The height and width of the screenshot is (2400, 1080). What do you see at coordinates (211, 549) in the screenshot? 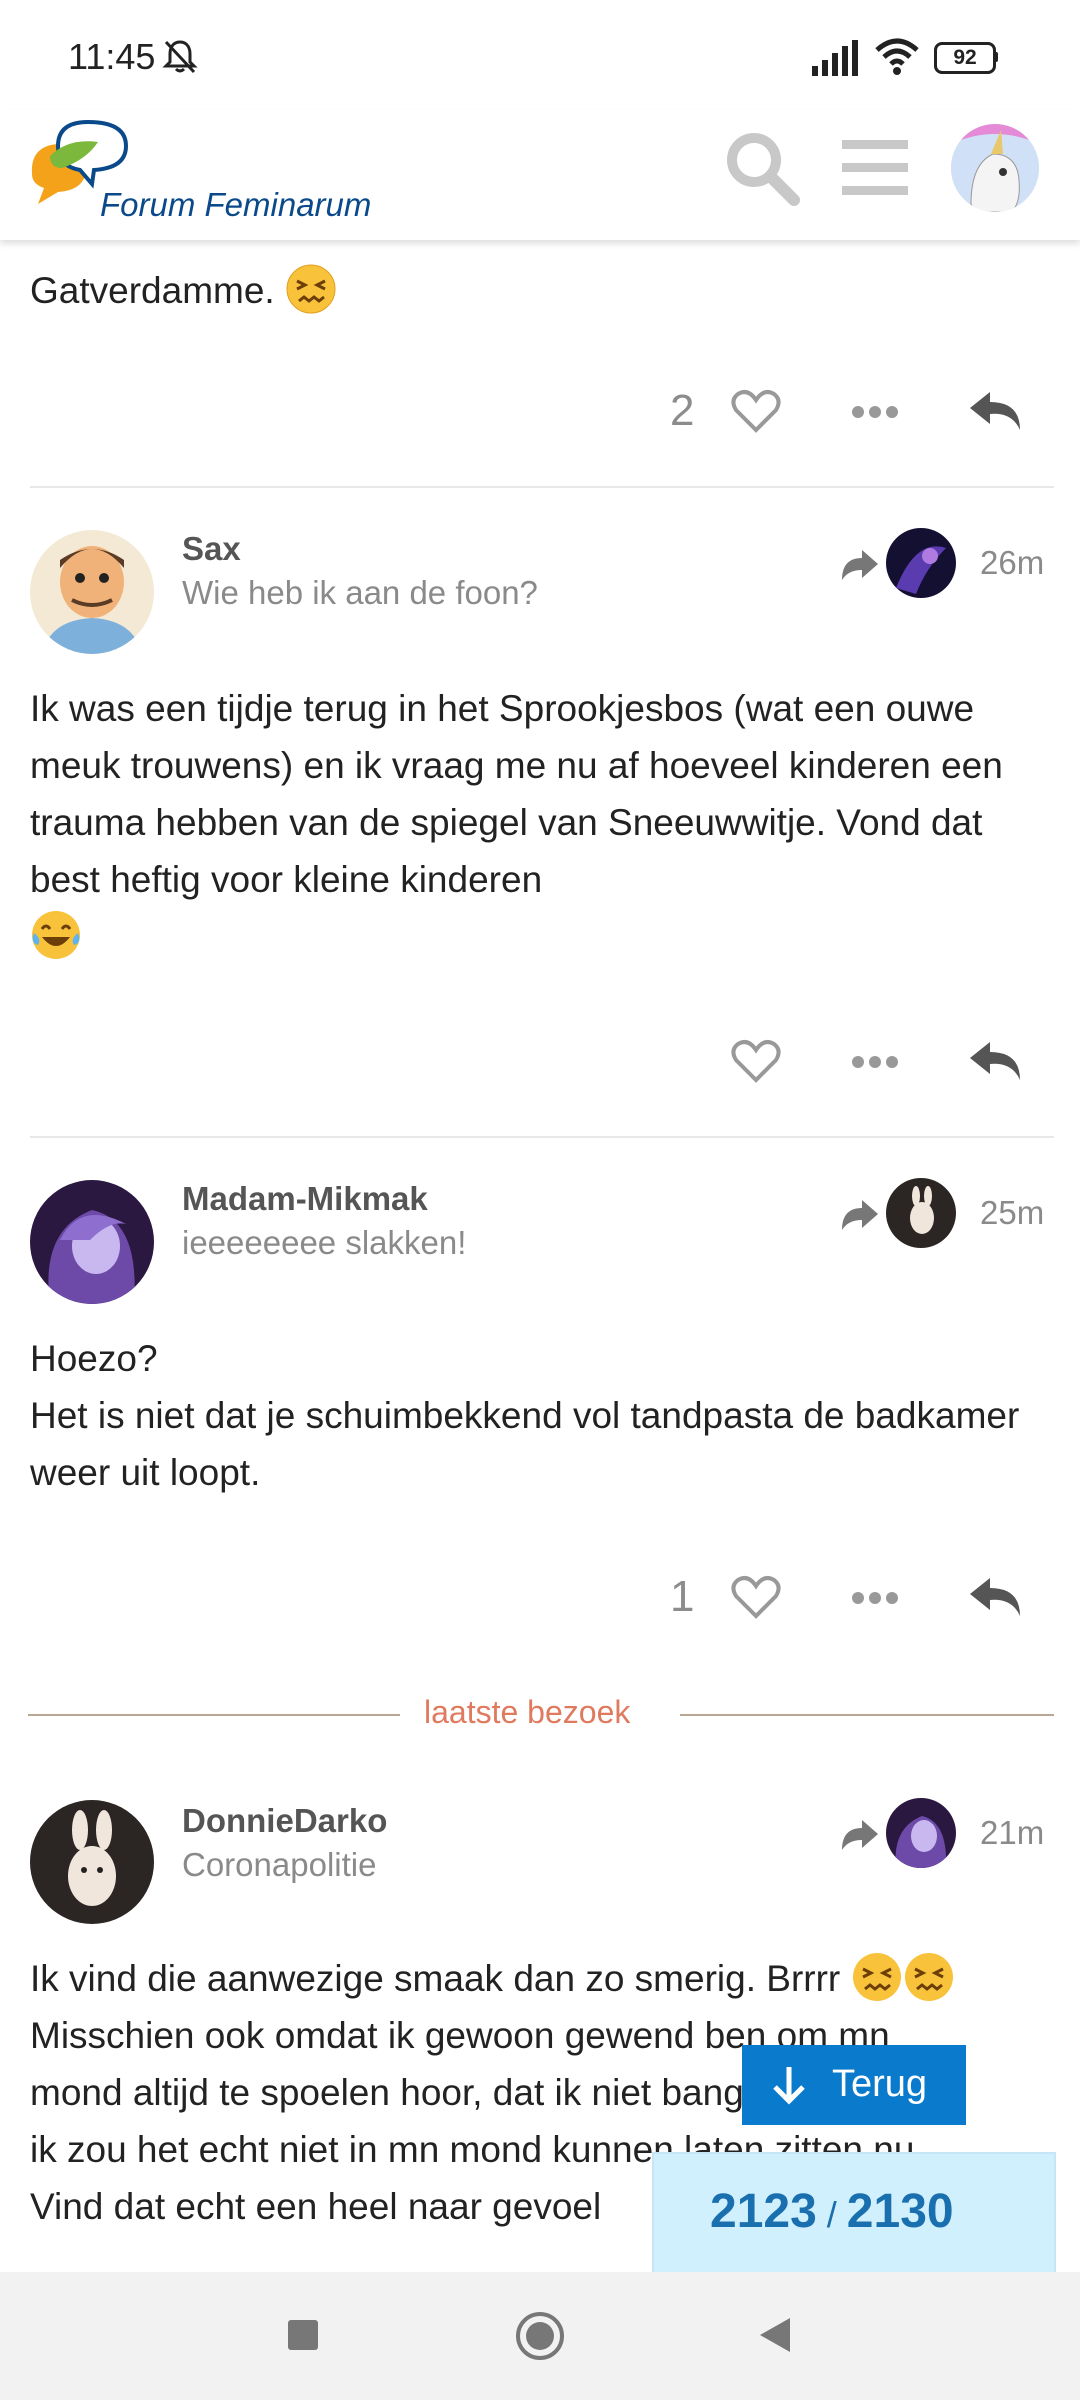
I see `username: Sax` at bounding box center [211, 549].